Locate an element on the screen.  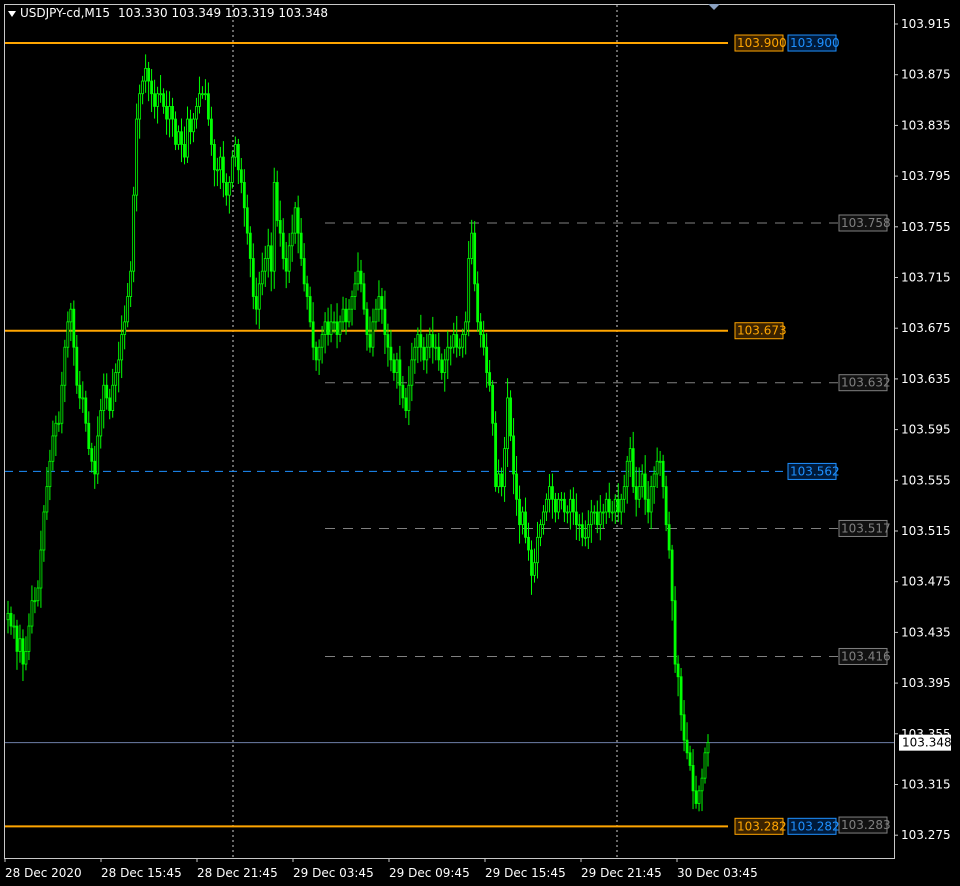
y-tick-label: 103.595 is located at coordinates (926, 430).